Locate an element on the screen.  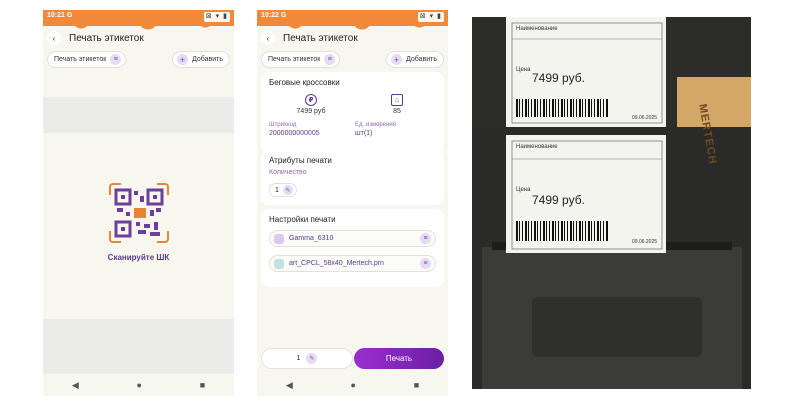
qr-code-icon is located at coordinates (139, 213).